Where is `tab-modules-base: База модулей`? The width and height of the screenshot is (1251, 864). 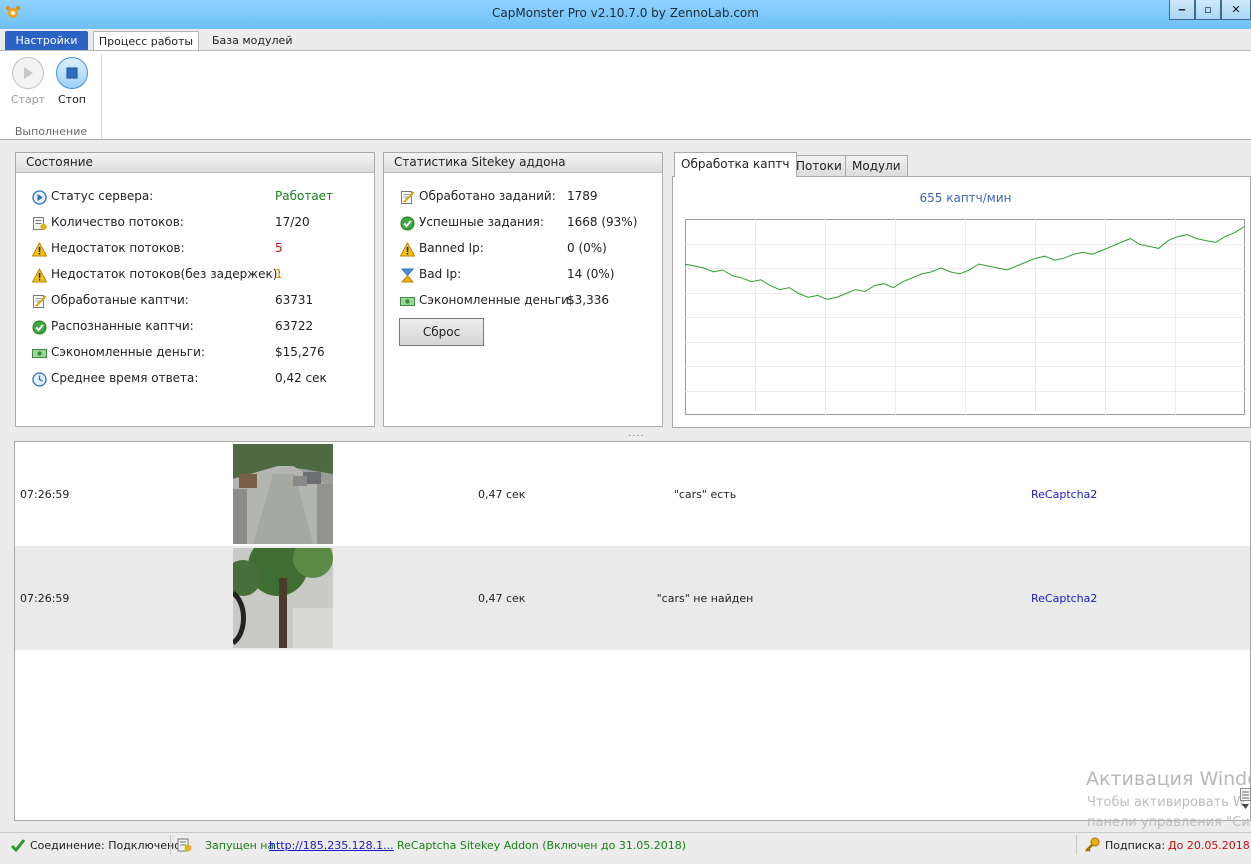 tab-modules-base: База модулей is located at coordinates (252, 41).